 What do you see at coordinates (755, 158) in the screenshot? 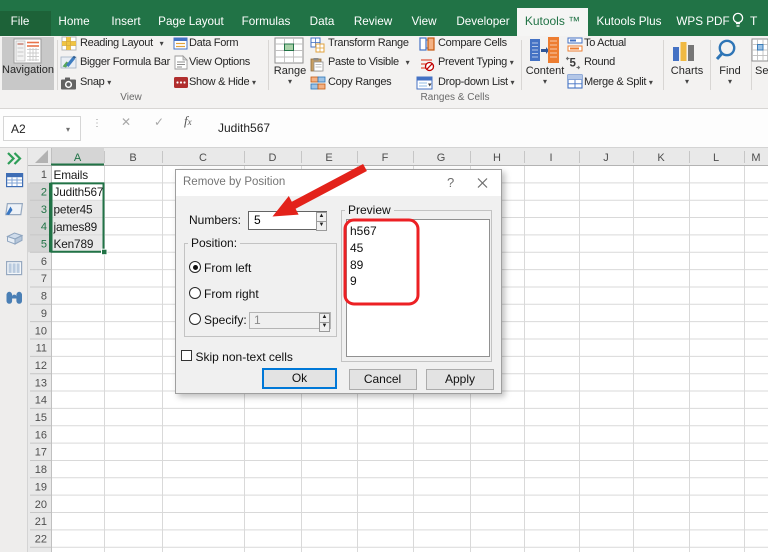
I see `svg-text: M` at bounding box center [755, 158].